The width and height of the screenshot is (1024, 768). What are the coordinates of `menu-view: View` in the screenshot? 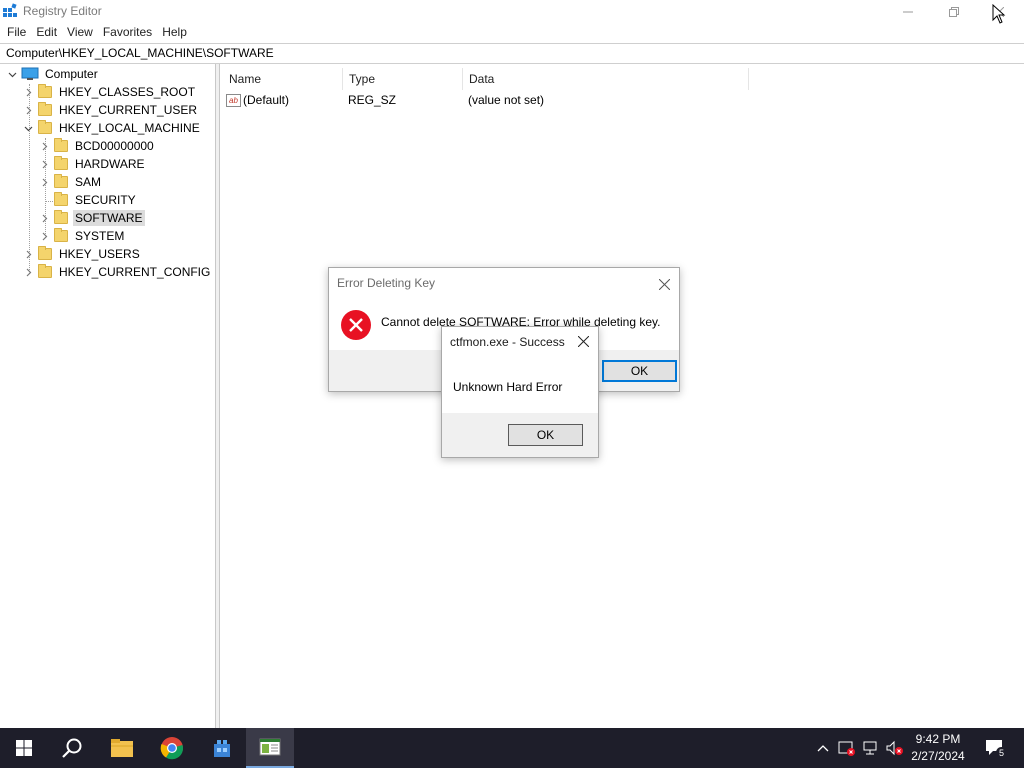 It's located at (80, 33).